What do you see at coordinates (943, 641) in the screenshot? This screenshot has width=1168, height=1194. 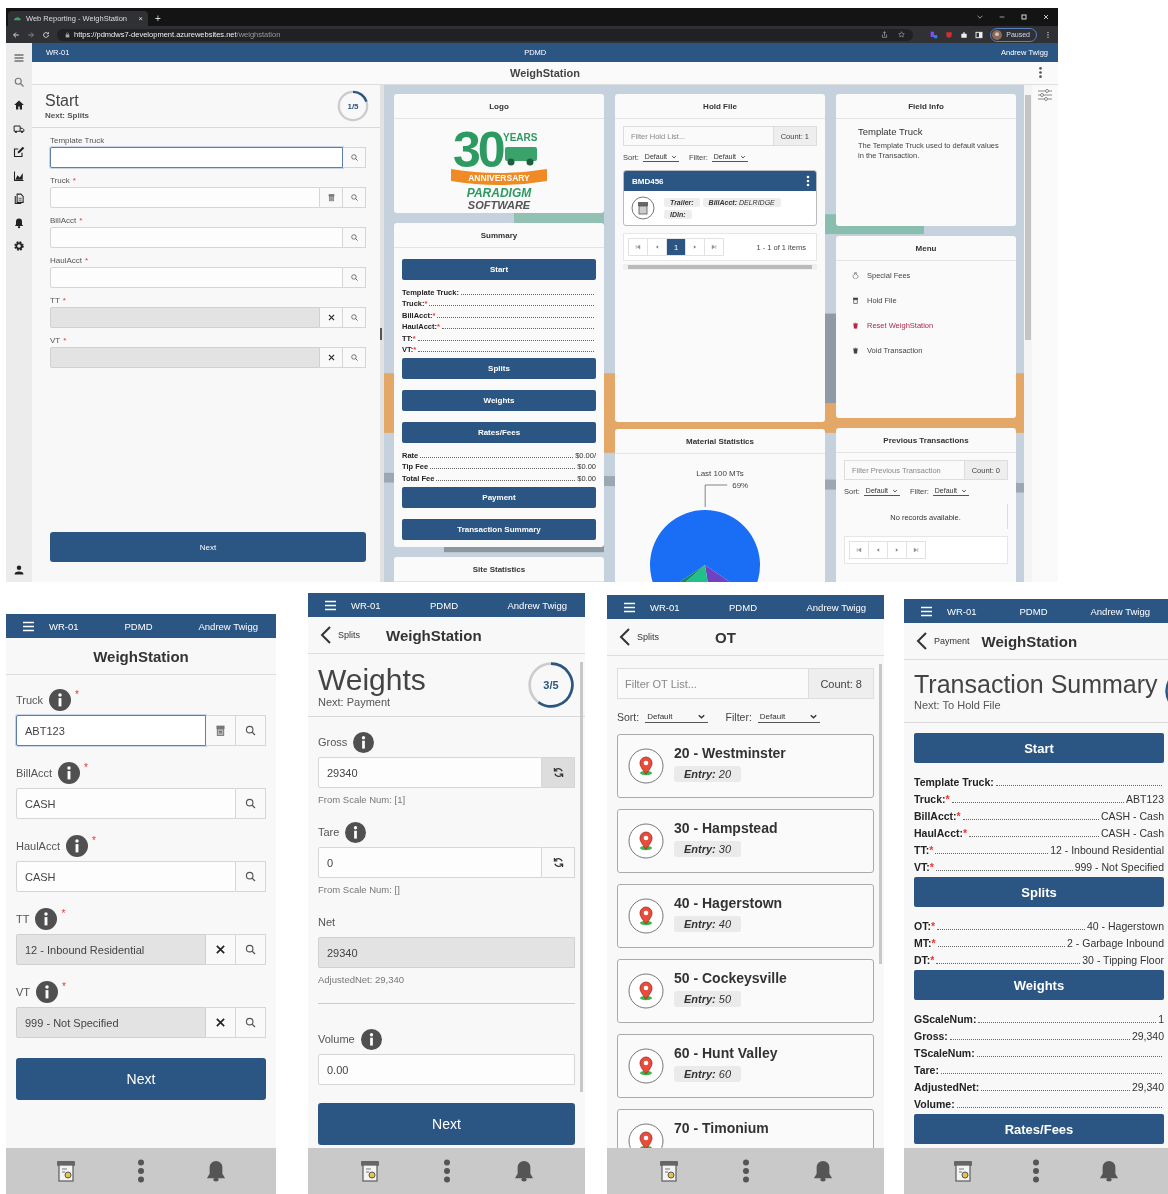 I see `back-button: Payment` at bounding box center [943, 641].